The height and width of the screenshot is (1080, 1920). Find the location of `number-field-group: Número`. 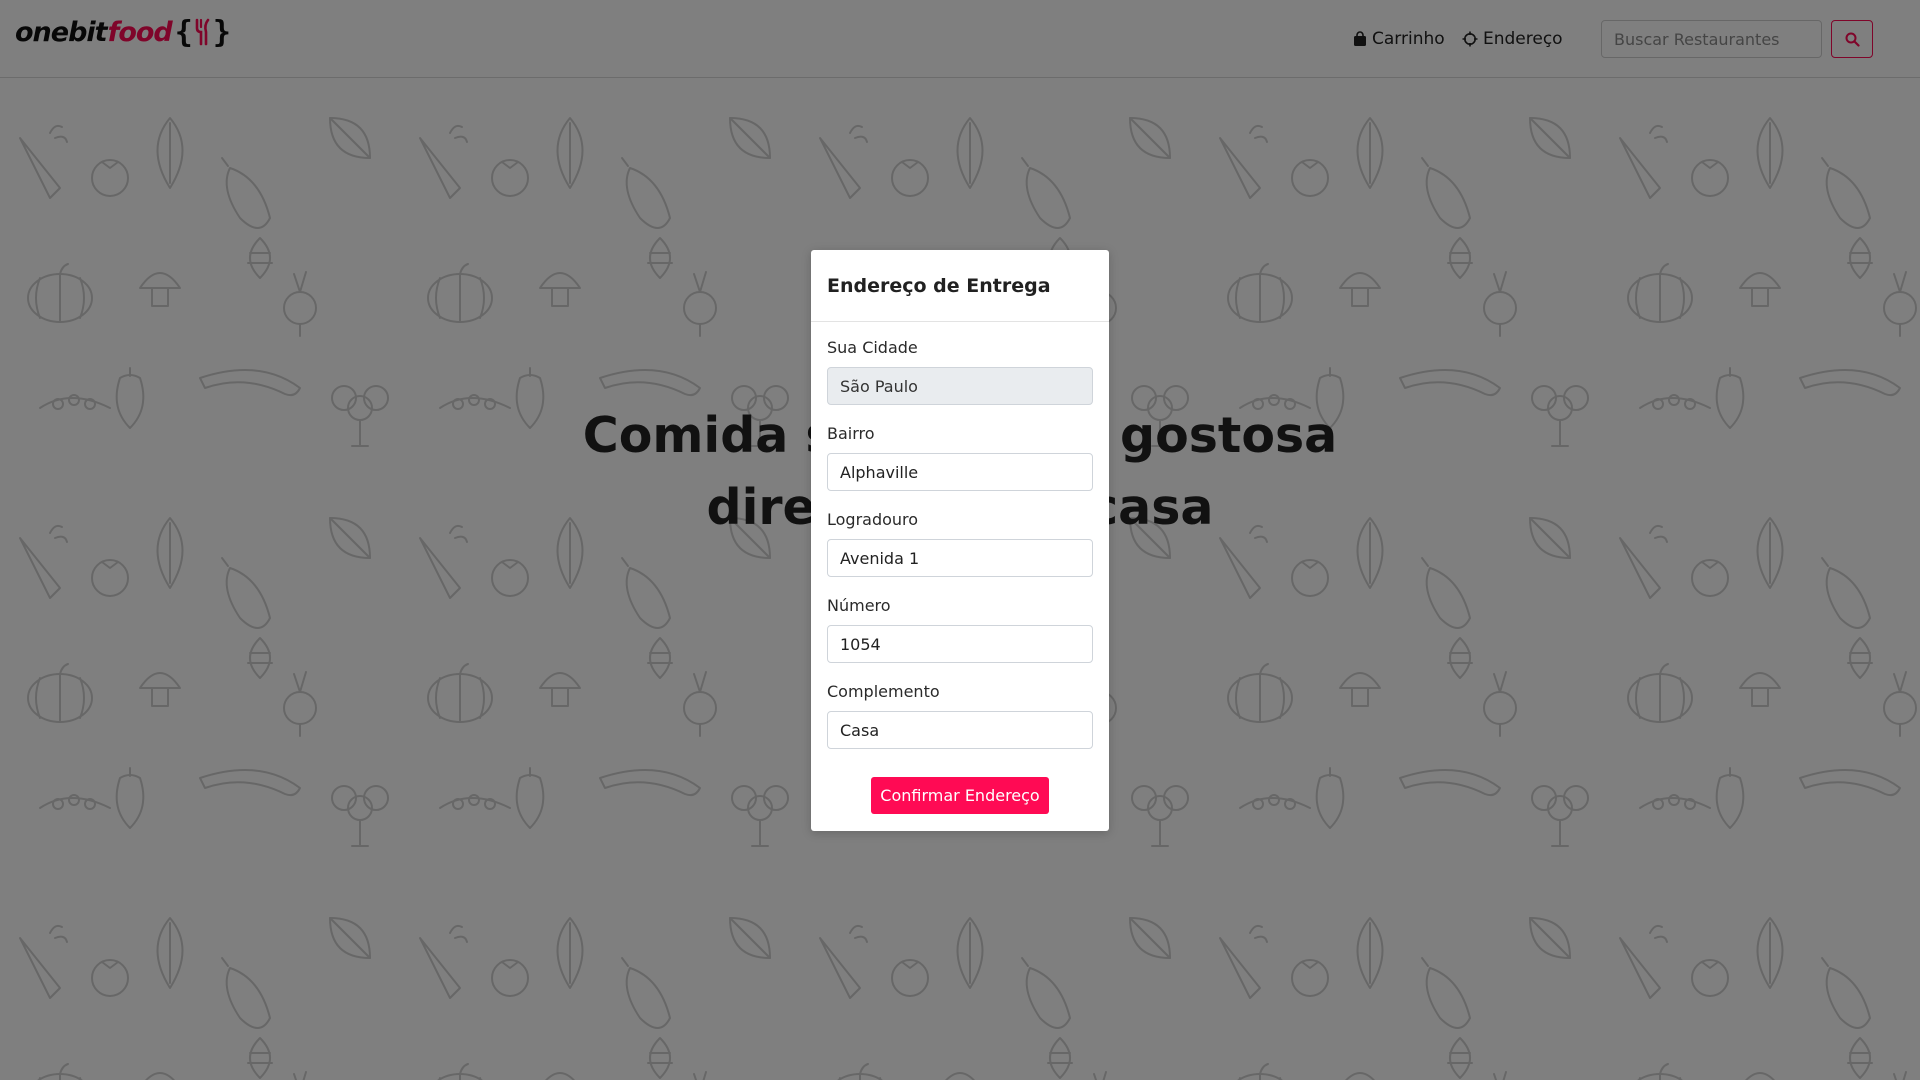

number-field-group: Número is located at coordinates (960, 629).